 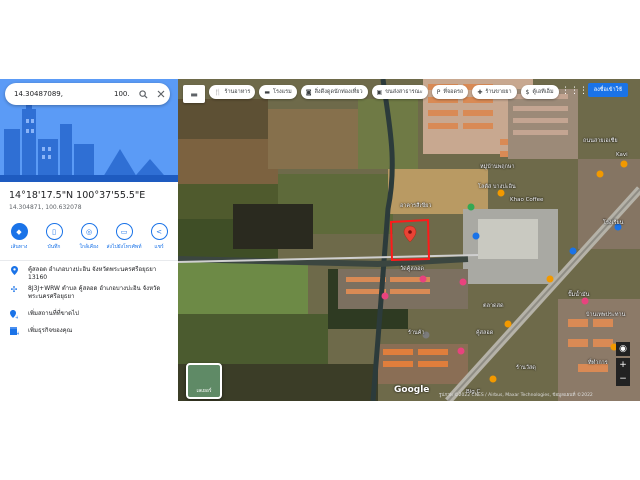 I want to click on map-label: โลตัส บางปะอิน, so click(x=497, y=187).